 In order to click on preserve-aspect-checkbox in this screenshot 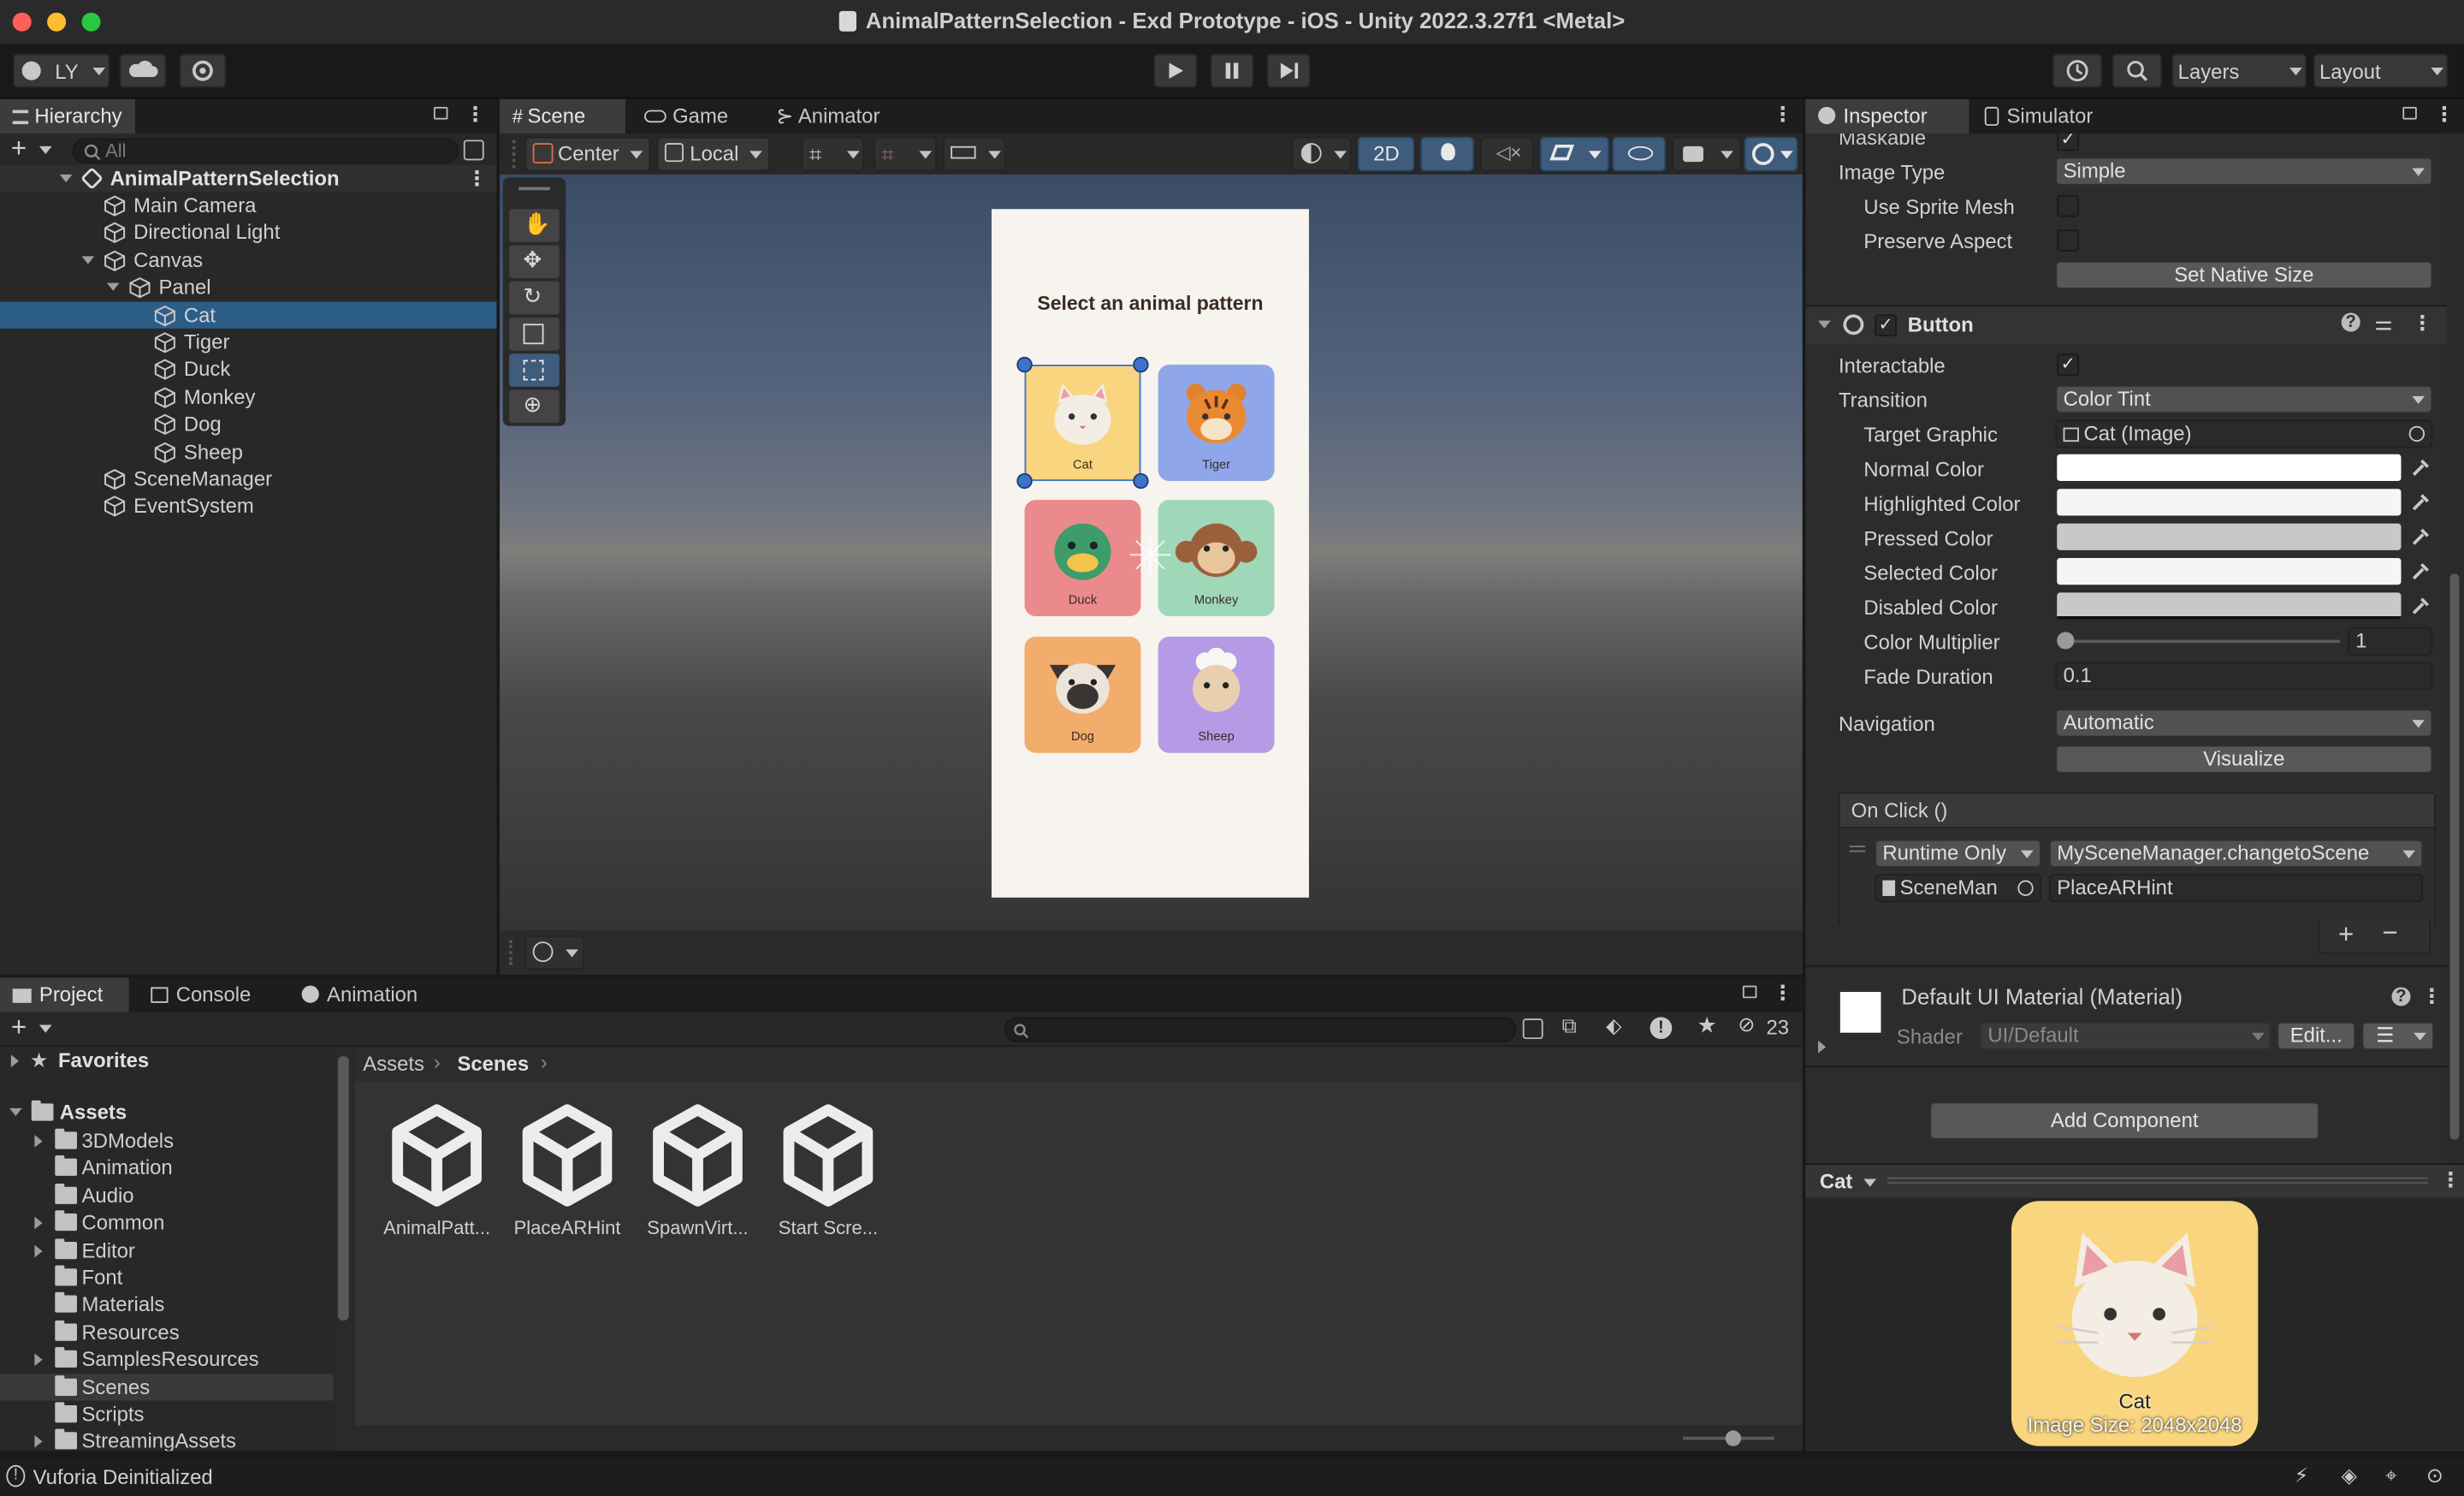, I will do `click(2068, 240)`.